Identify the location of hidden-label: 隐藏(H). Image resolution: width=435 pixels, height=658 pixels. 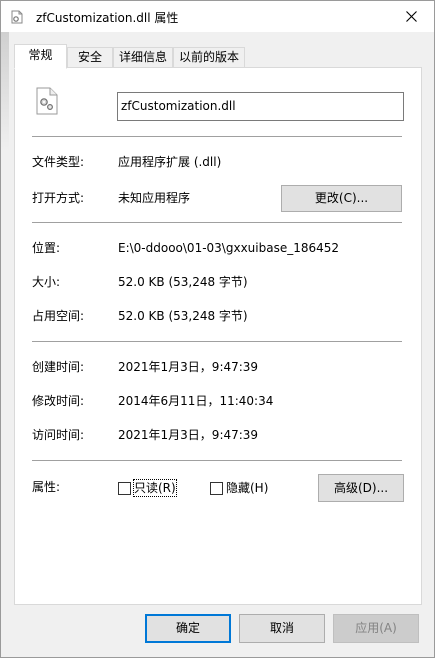
(247, 488).